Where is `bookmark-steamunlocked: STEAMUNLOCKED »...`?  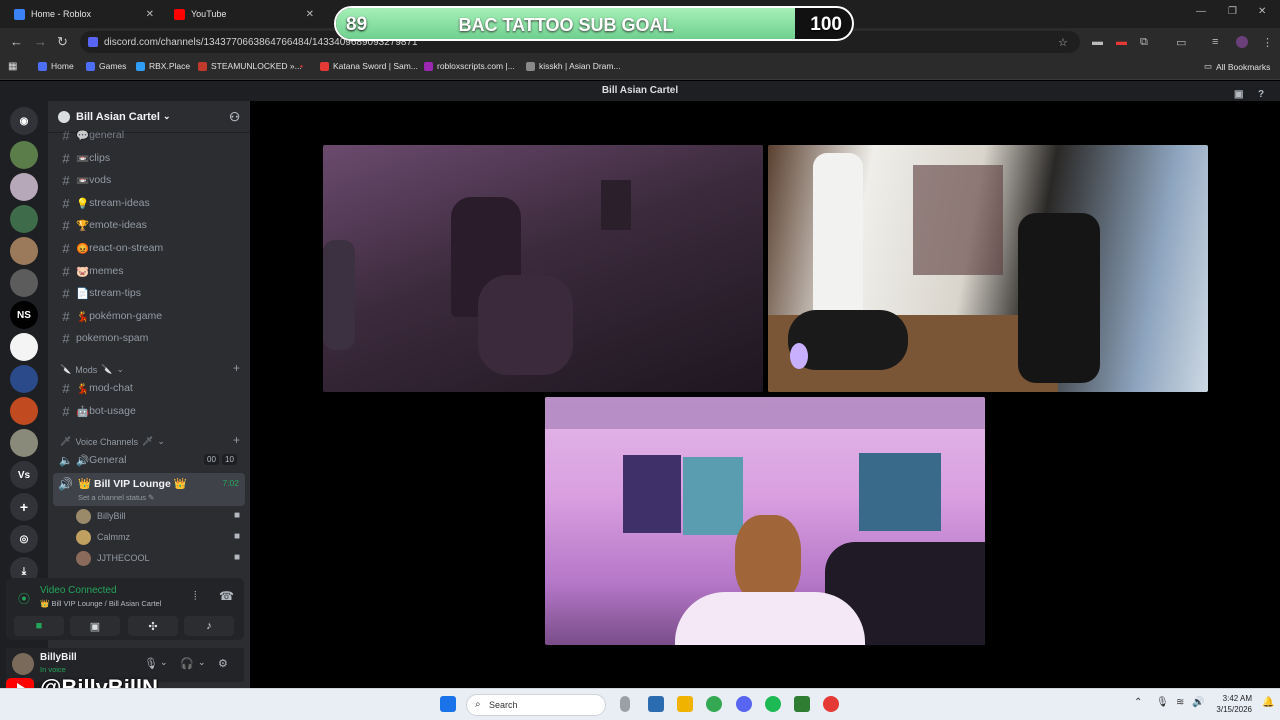
bookmark-steamunlocked: STEAMUNLOCKED »... is located at coordinates (250, 66).